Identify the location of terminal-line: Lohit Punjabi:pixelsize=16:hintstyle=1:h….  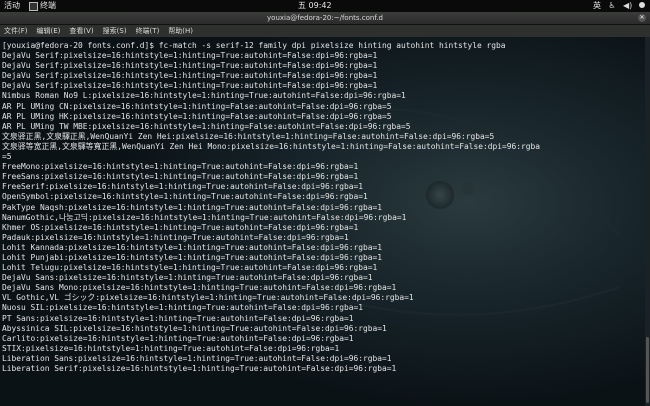
(192, 257).